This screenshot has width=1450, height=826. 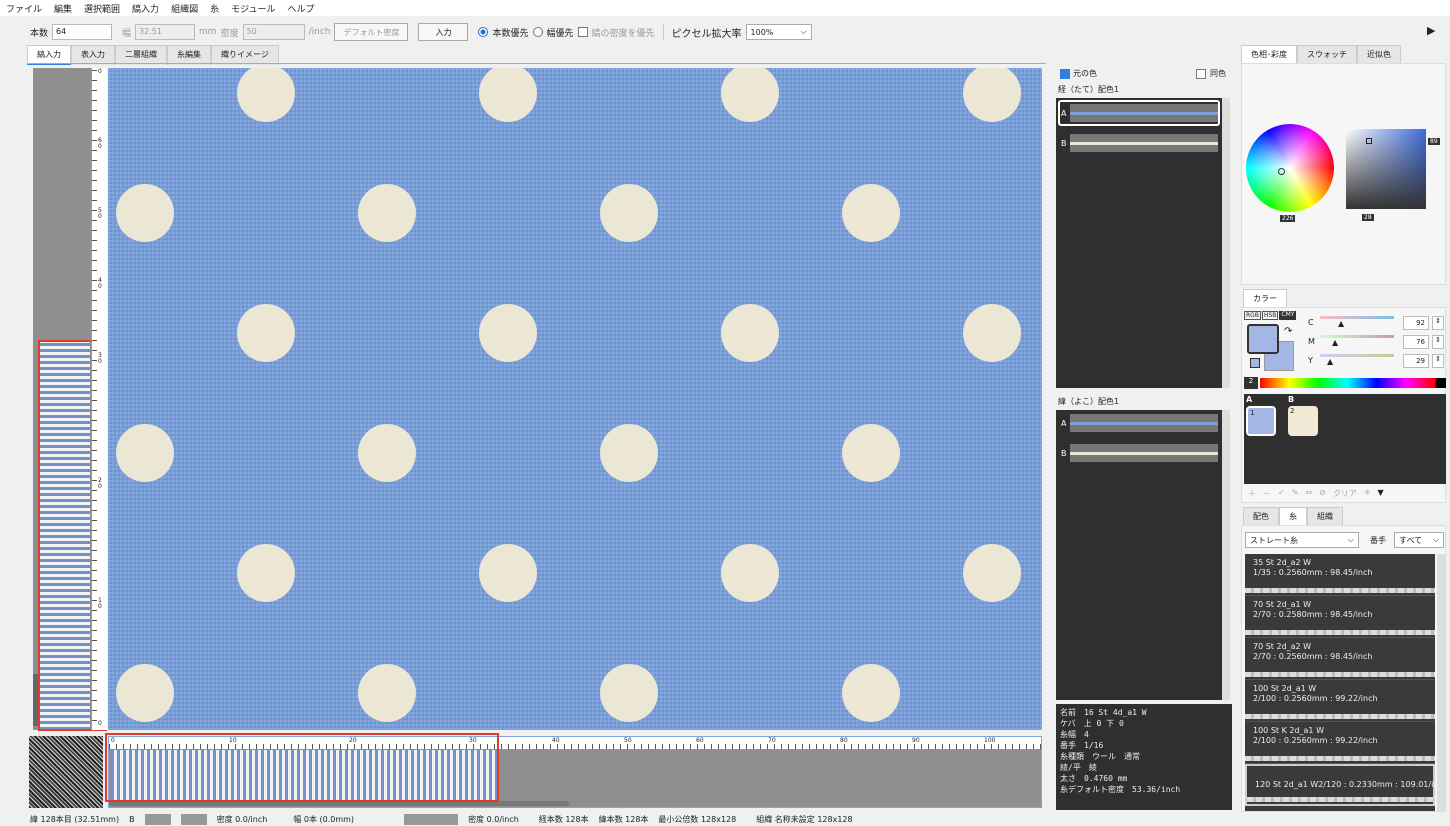 What do you see at coordinates (1065, 74) in the screenshot?
I see `original-color-checkbox` at bounding box center [1065, 74].